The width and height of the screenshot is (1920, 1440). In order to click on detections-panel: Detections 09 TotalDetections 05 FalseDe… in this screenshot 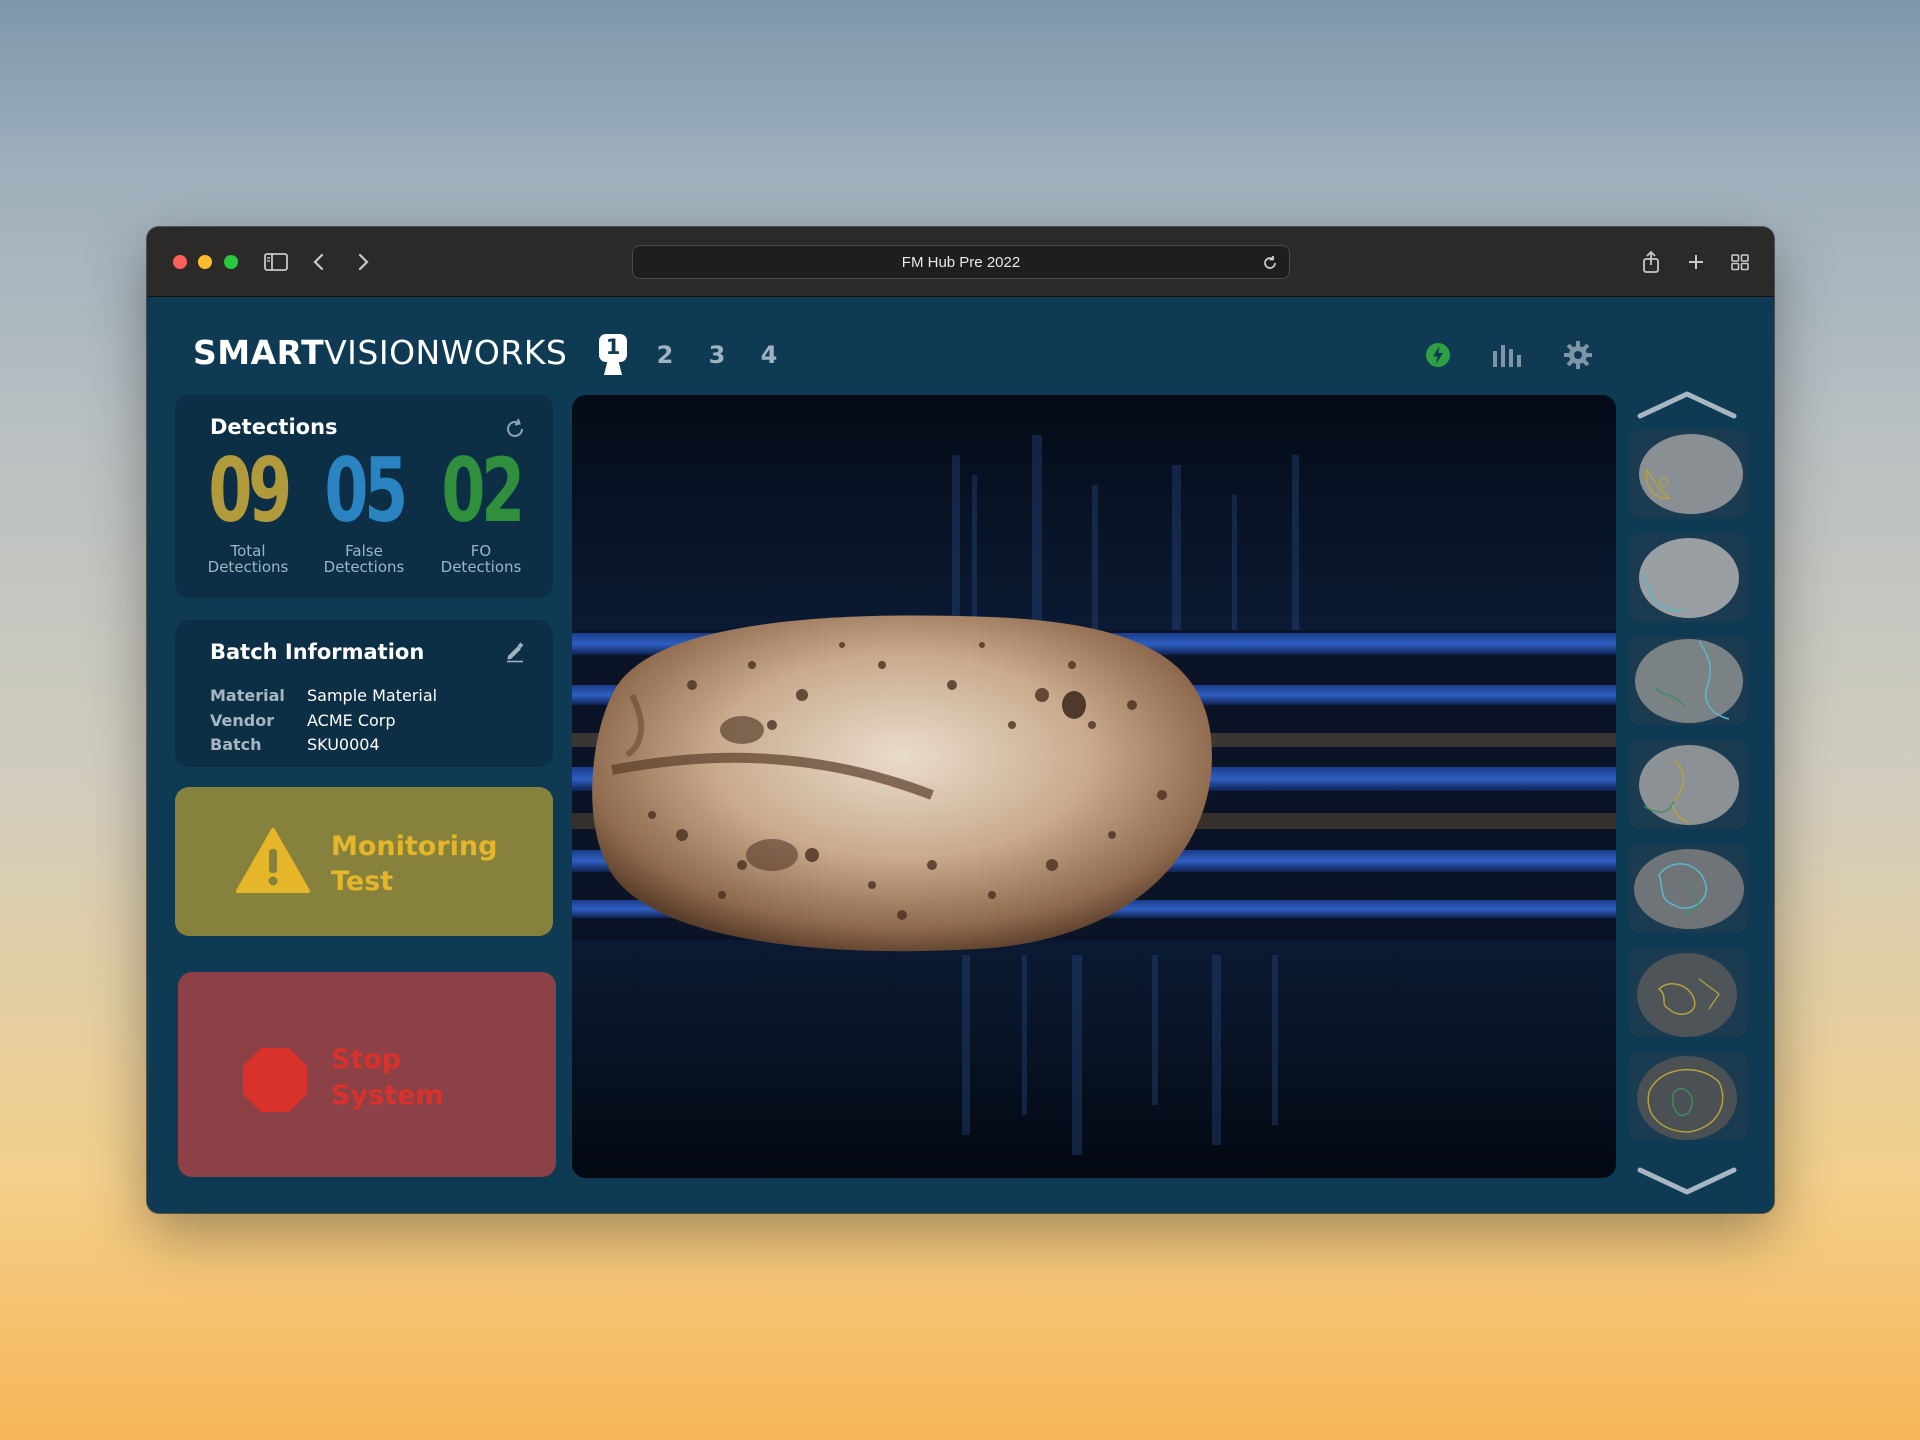, I will do `click(364, 496)`.